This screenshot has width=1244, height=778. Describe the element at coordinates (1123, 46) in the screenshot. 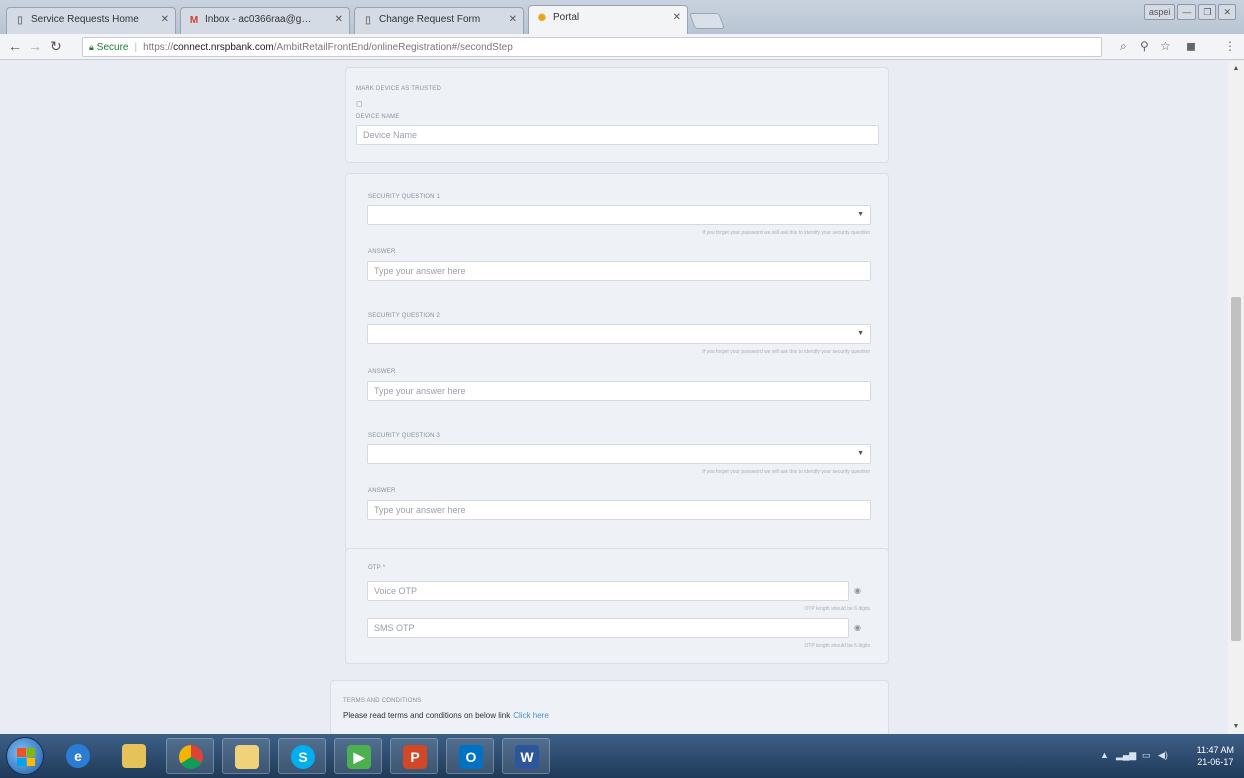

I see `zoom-icon: ⌕` at that location.